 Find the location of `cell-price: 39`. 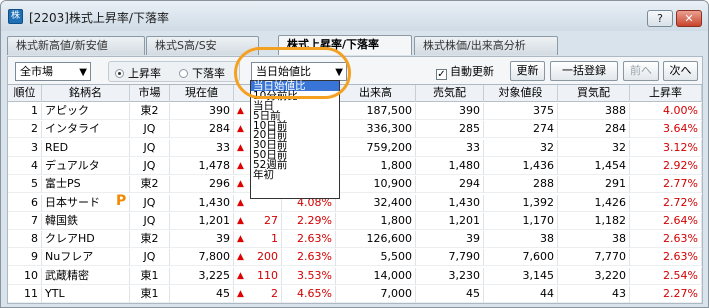

cell-price: 39 is located at coordinates (202, 240).